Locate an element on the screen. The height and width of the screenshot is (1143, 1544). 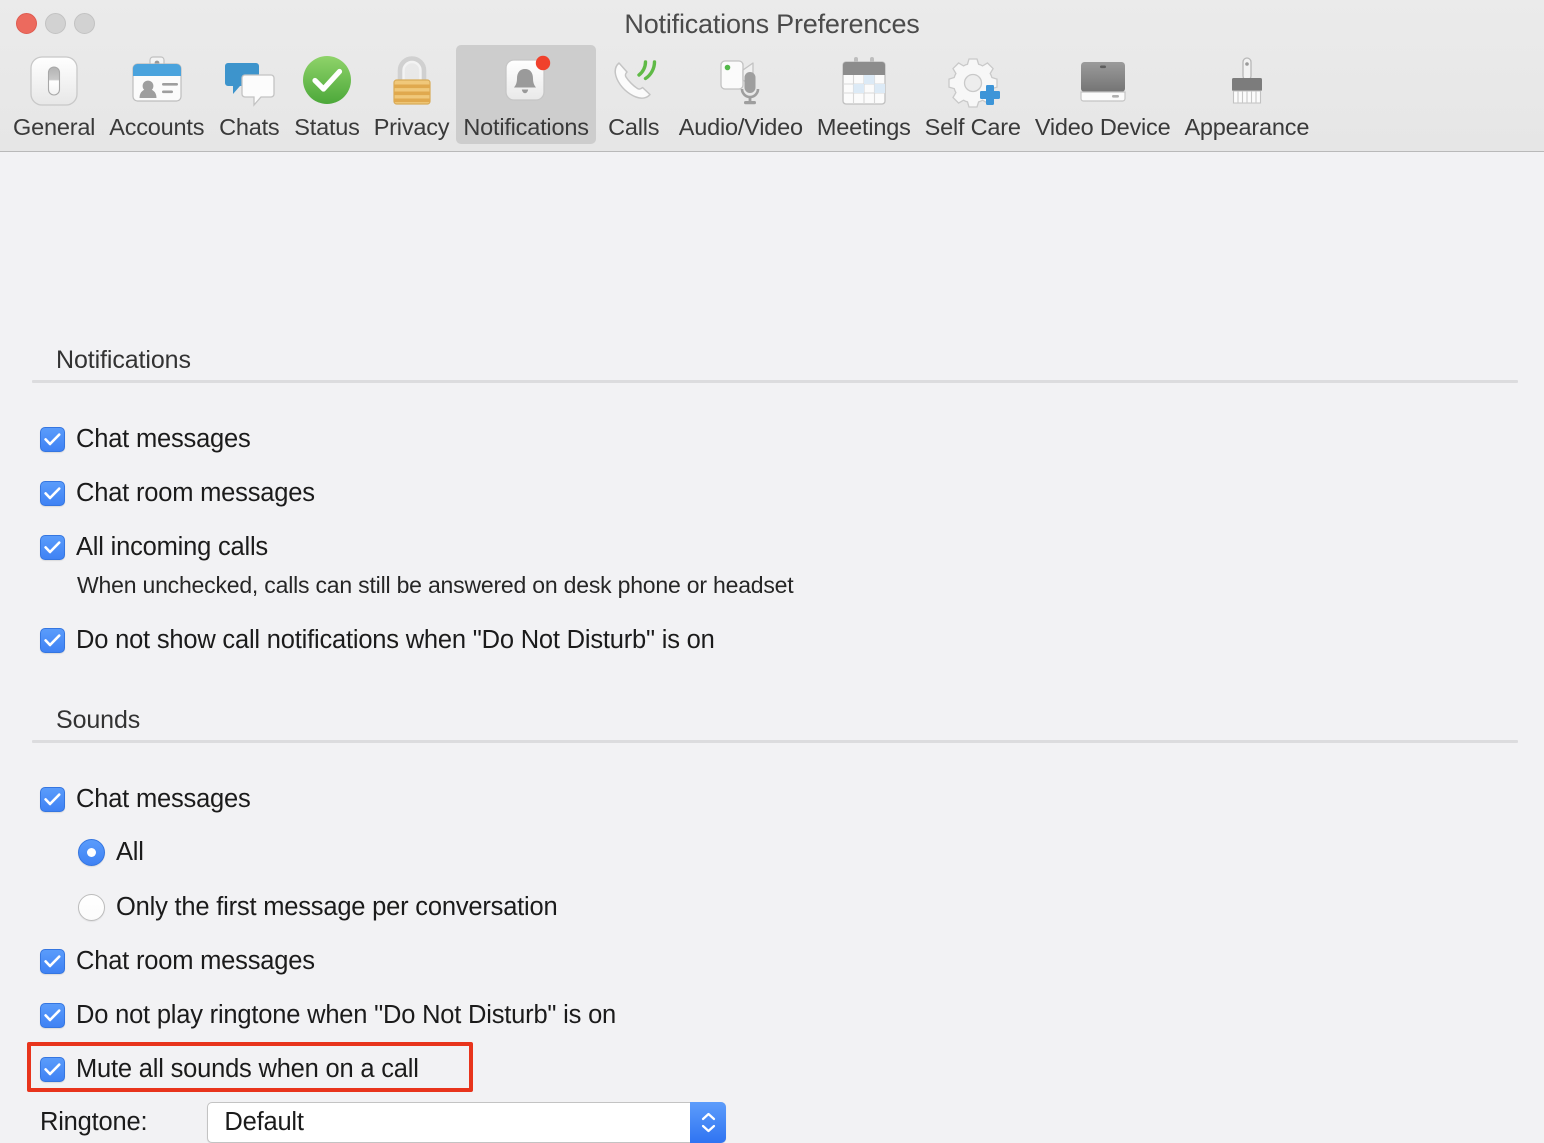
toolbar-label: Video Device is located at coordinates (1102, 127).